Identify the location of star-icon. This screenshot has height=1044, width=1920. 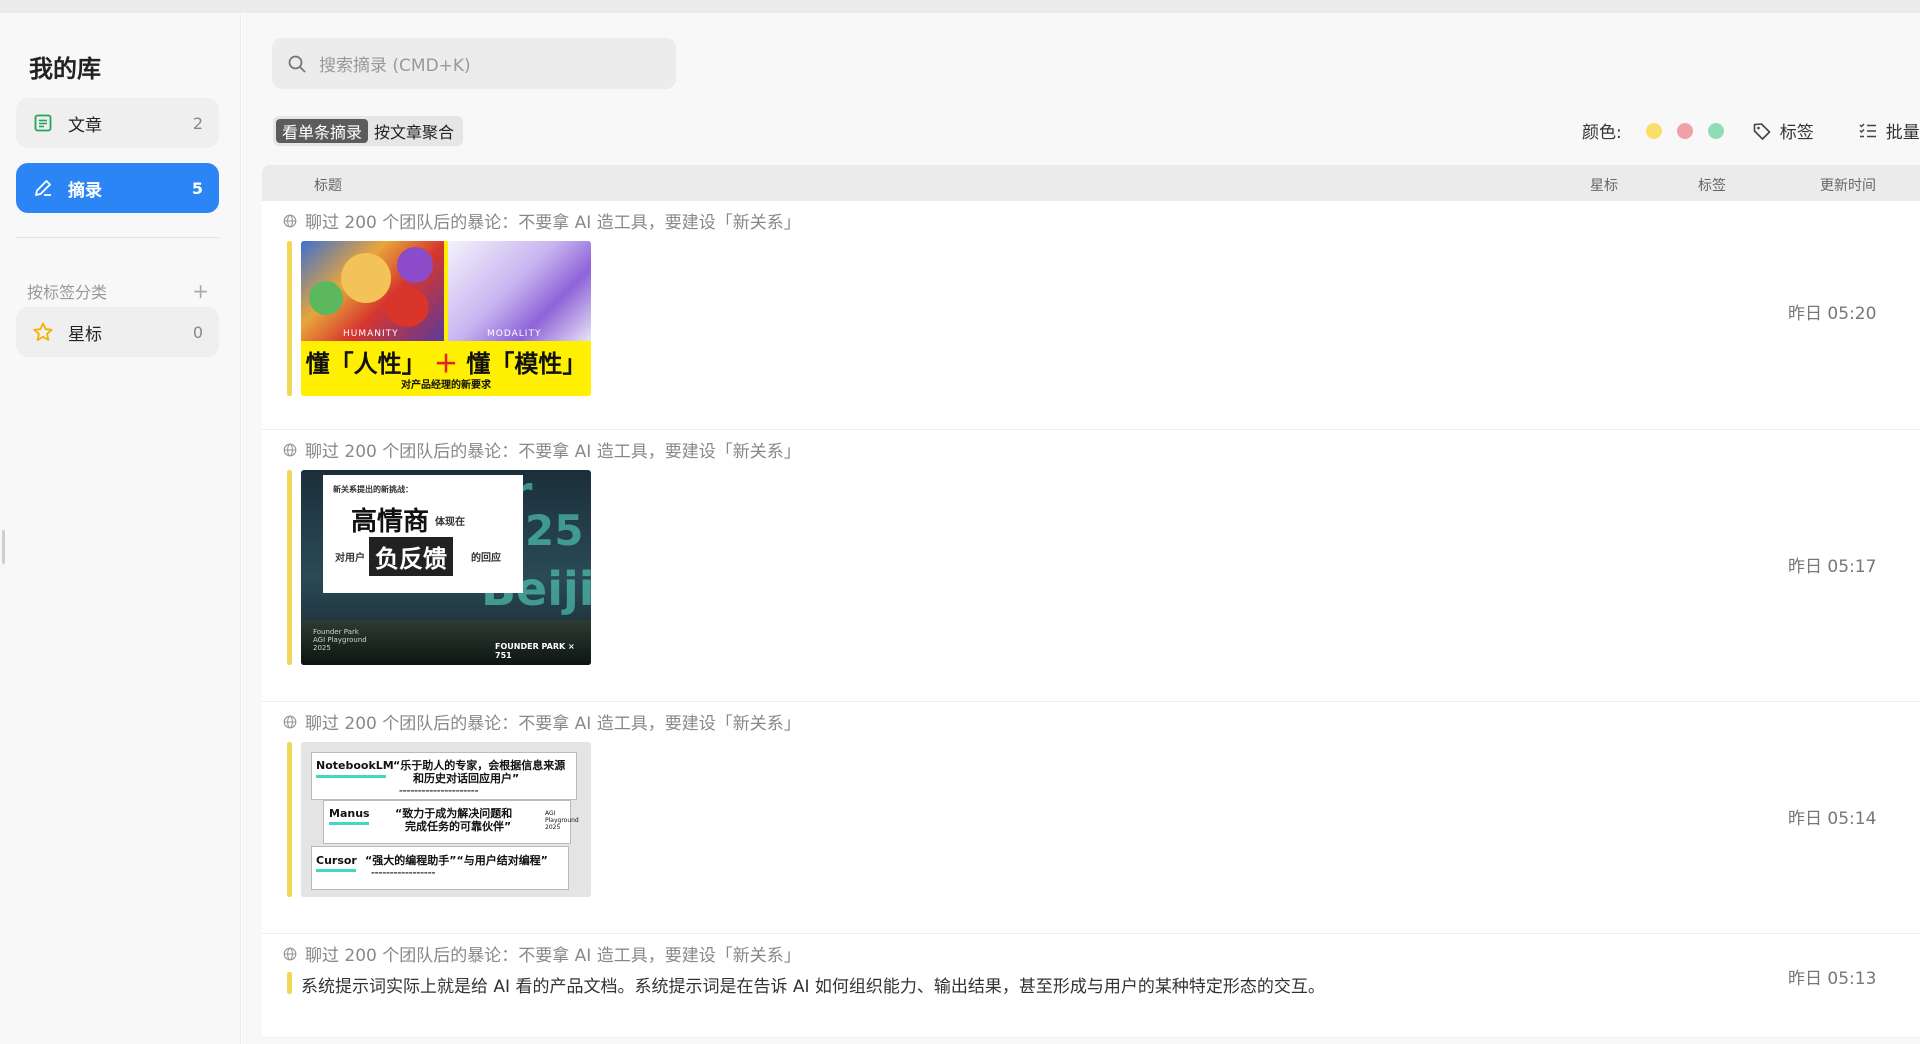
(43, 332).